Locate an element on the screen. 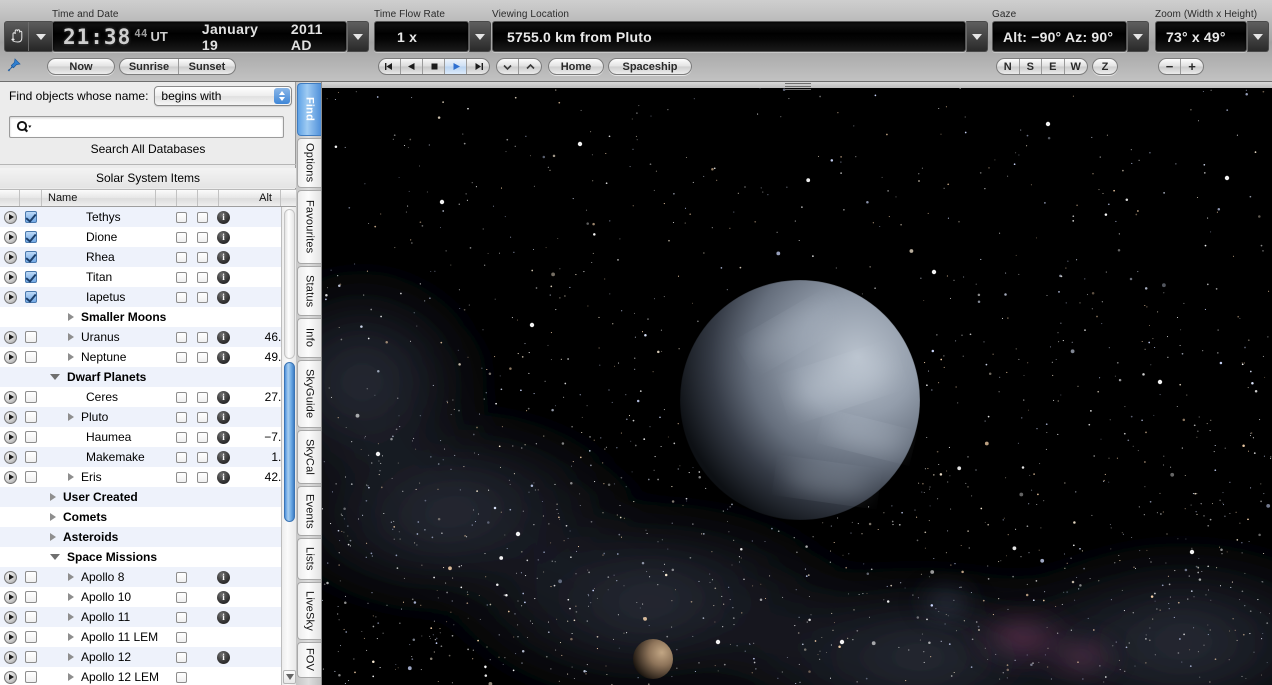  side-tab-info: Info is located at coordinates (309, 338).